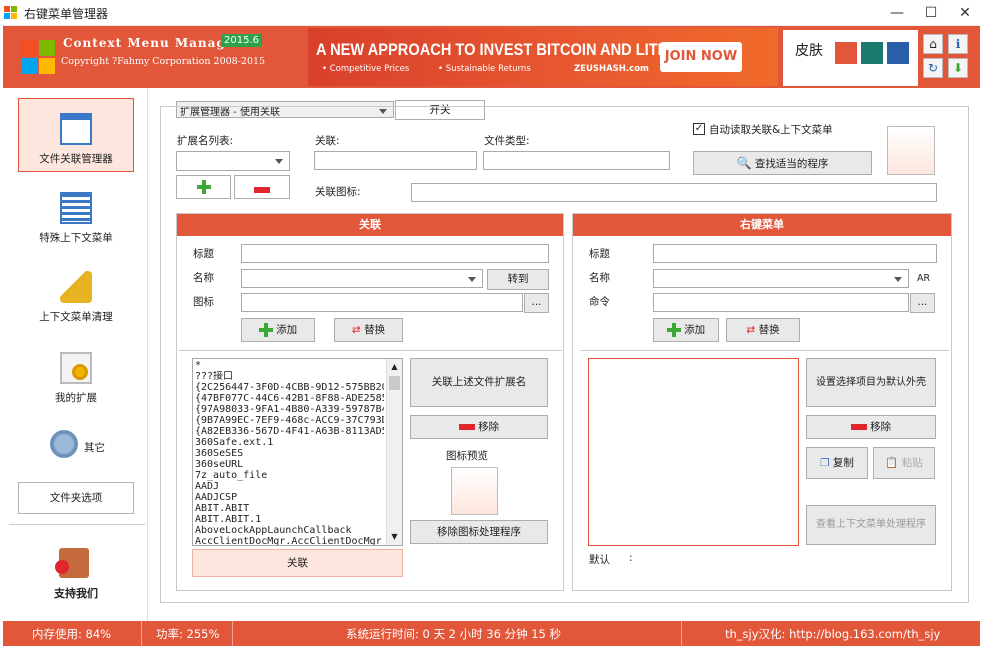  Describe the element at coordinates (289, 508) in the screenshot. I see `list-item: ABIT.ABIT` at that location.